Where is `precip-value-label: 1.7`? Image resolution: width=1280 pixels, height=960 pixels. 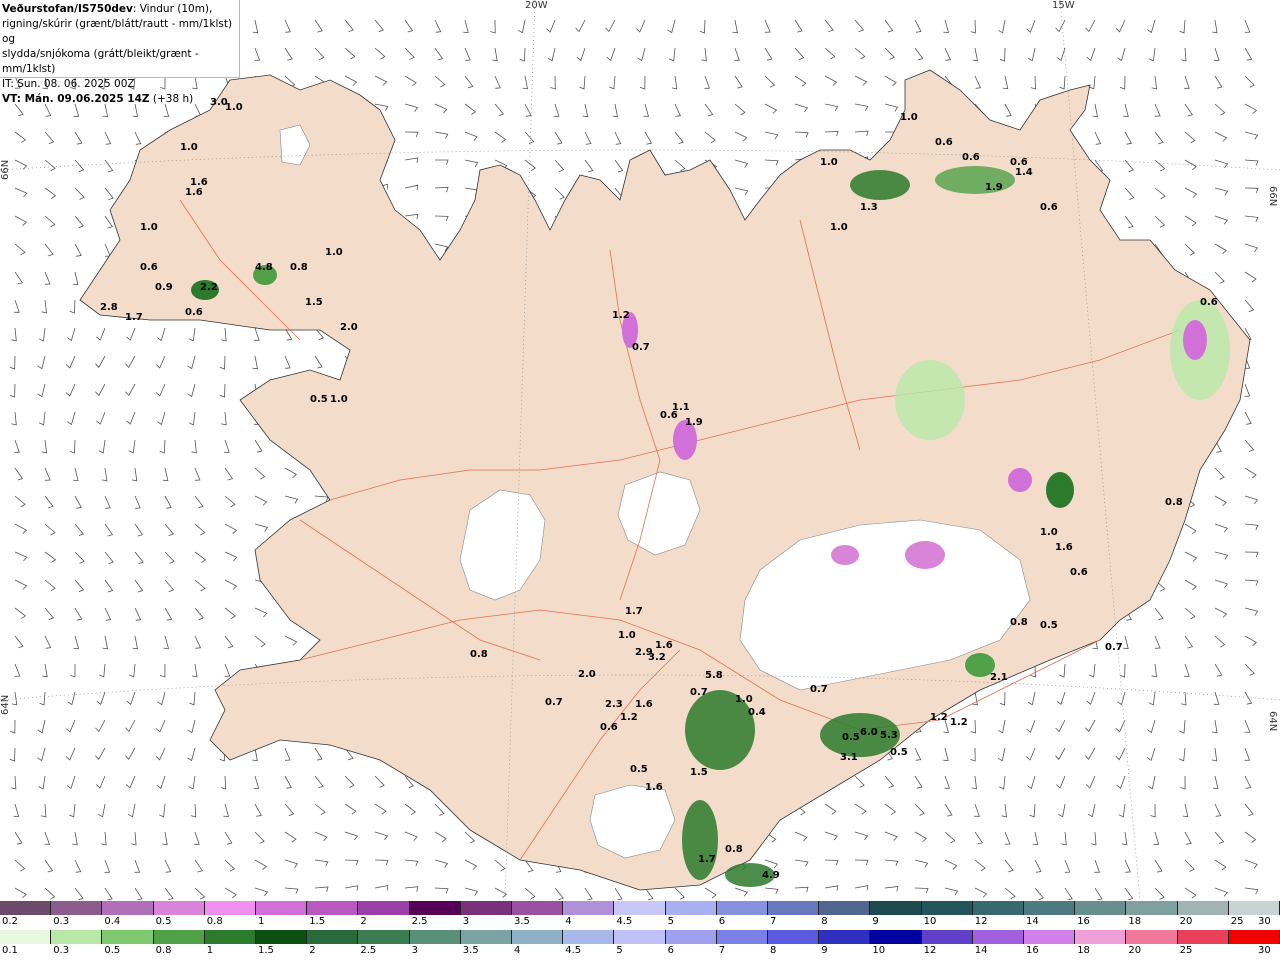
precip-value-label: 1.7 is located at coordinates (634, 611).